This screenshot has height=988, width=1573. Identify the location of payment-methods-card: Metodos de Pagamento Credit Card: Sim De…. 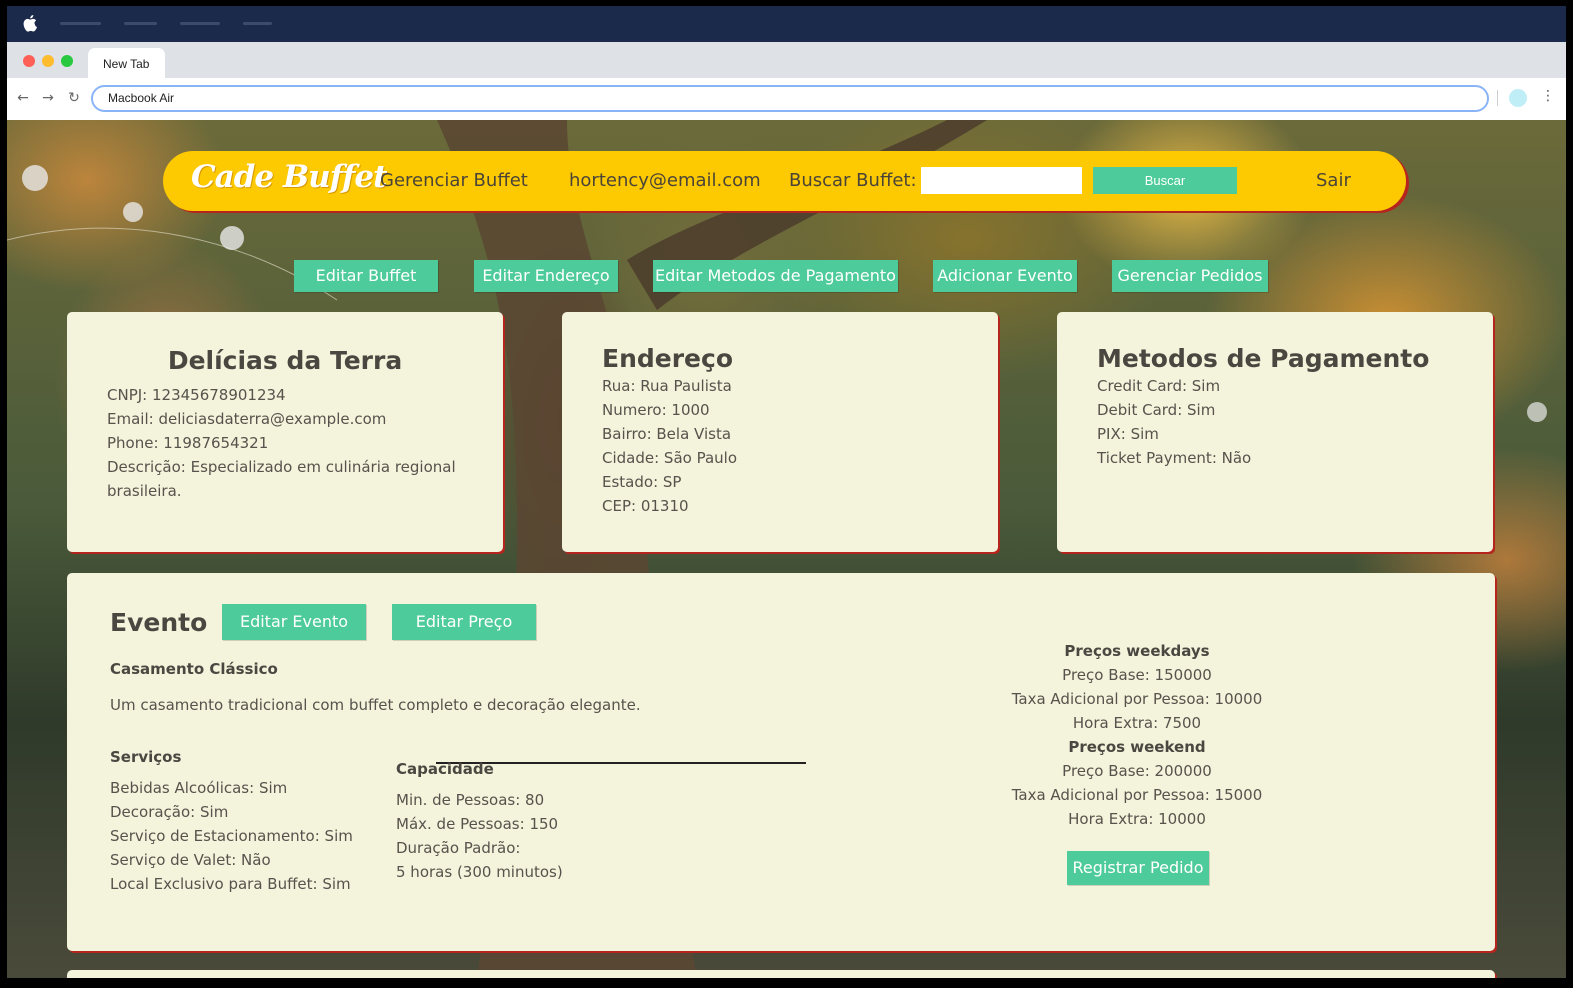
(1275, 432).